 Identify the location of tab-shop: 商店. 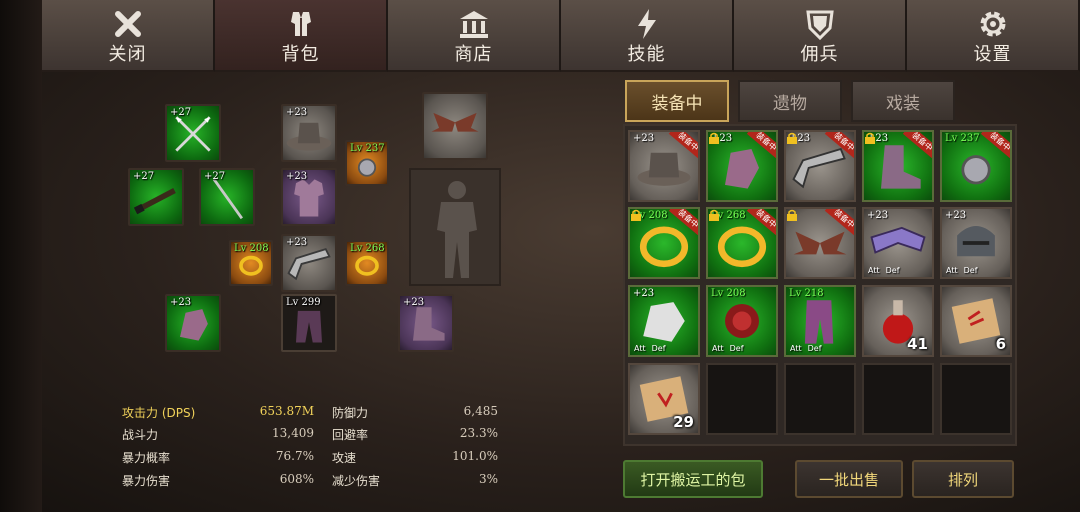
(474, 36).